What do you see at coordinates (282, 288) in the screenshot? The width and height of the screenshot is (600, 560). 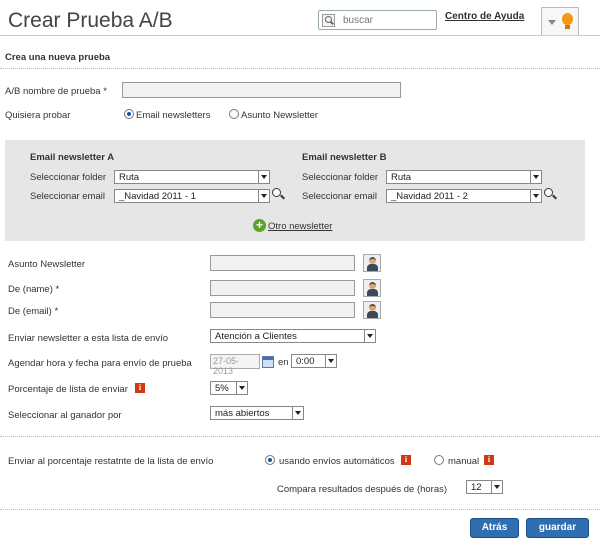 I see `from-name-input` at bounding box center [282, 288].